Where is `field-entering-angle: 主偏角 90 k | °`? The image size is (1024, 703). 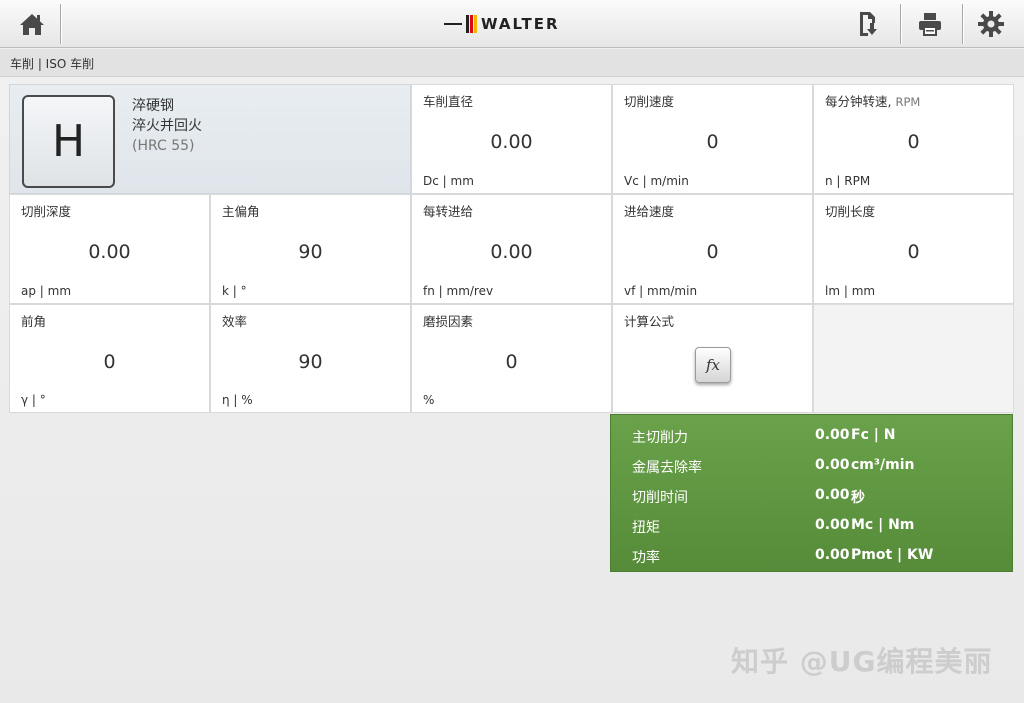
field-entering-angle: 主偏角 90 k | ° is located at coordinates (310, 249).